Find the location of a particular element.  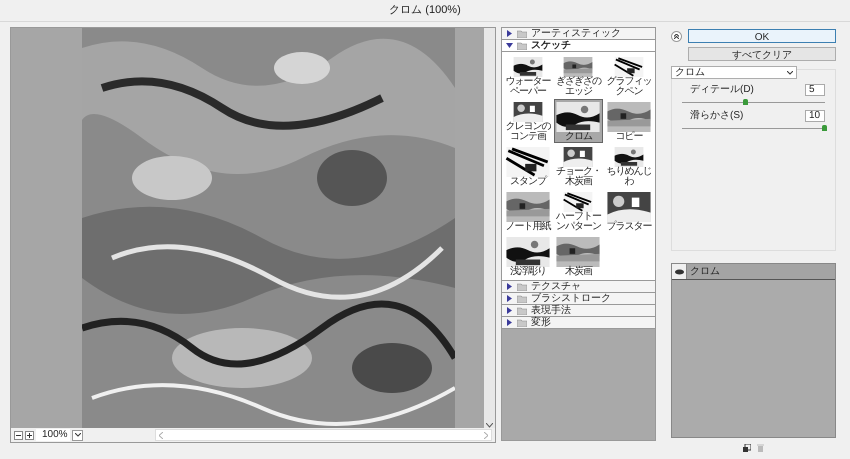

filter-thumbnail: チョーク・木炭画 is located at coordinates (578, 166).